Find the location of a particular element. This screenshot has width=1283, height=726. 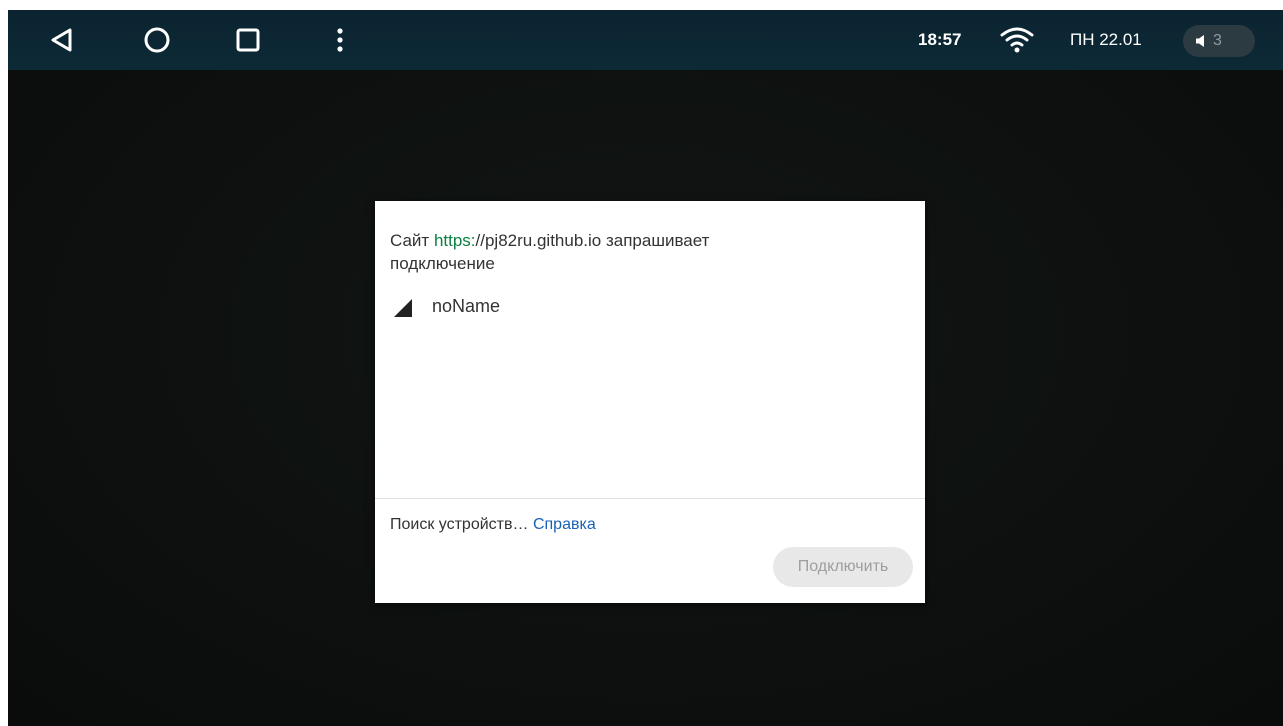

overflow-menu-icon is located at coordinates (340, 40).